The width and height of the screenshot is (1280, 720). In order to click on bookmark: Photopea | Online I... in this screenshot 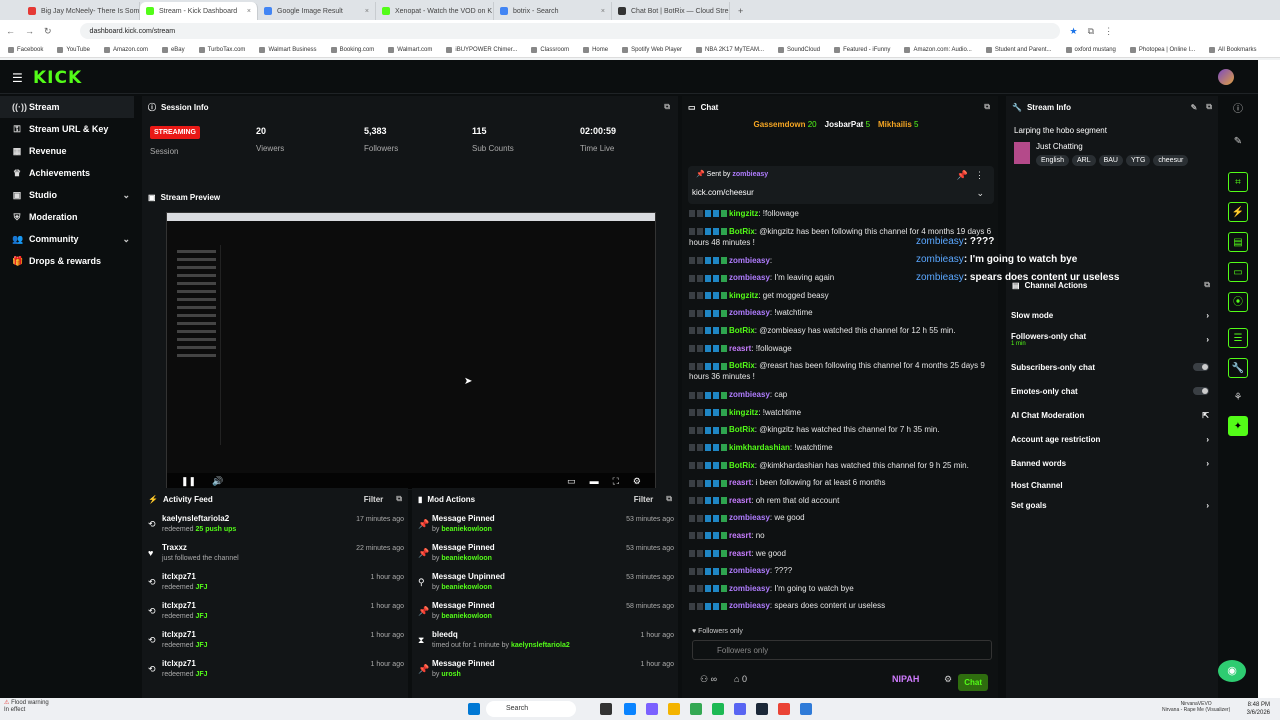, I will do `click(1162, 49)`.